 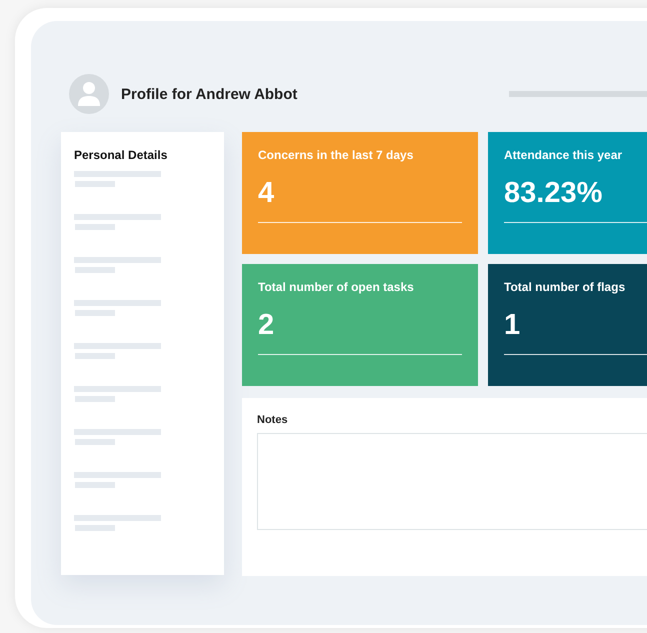 I want to click on card-value: 83.23%, so click(x=554, y=193).